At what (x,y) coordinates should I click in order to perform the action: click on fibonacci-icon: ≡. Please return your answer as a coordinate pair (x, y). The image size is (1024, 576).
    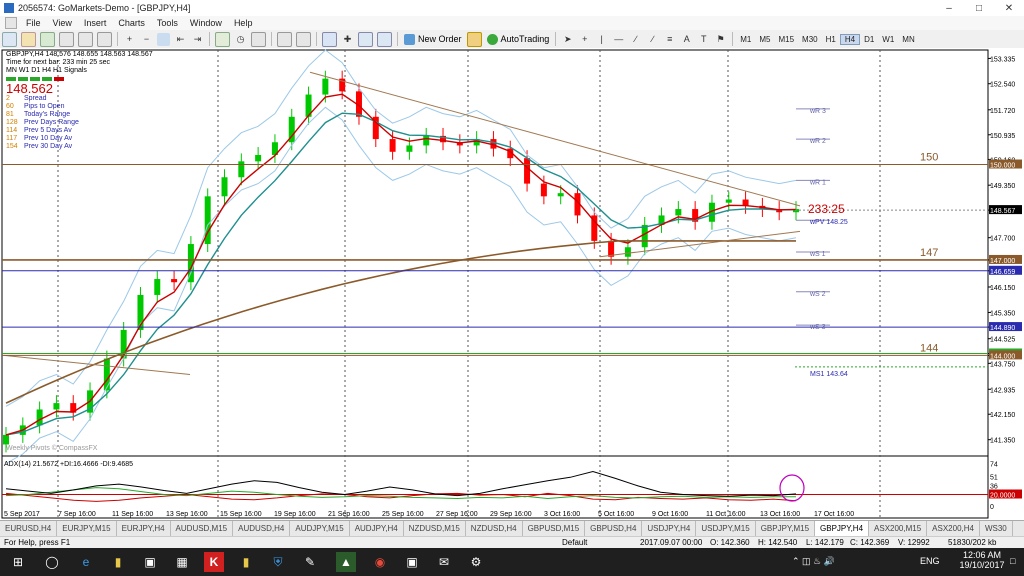
    Looking at the image, I should click on (669, 39).